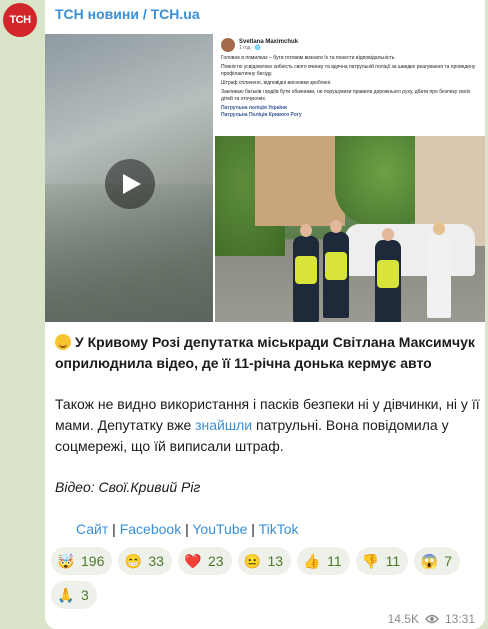  Describe the element at coordinates (85, 595) in the screenshot. I see `reaction-count: 3` at that location.